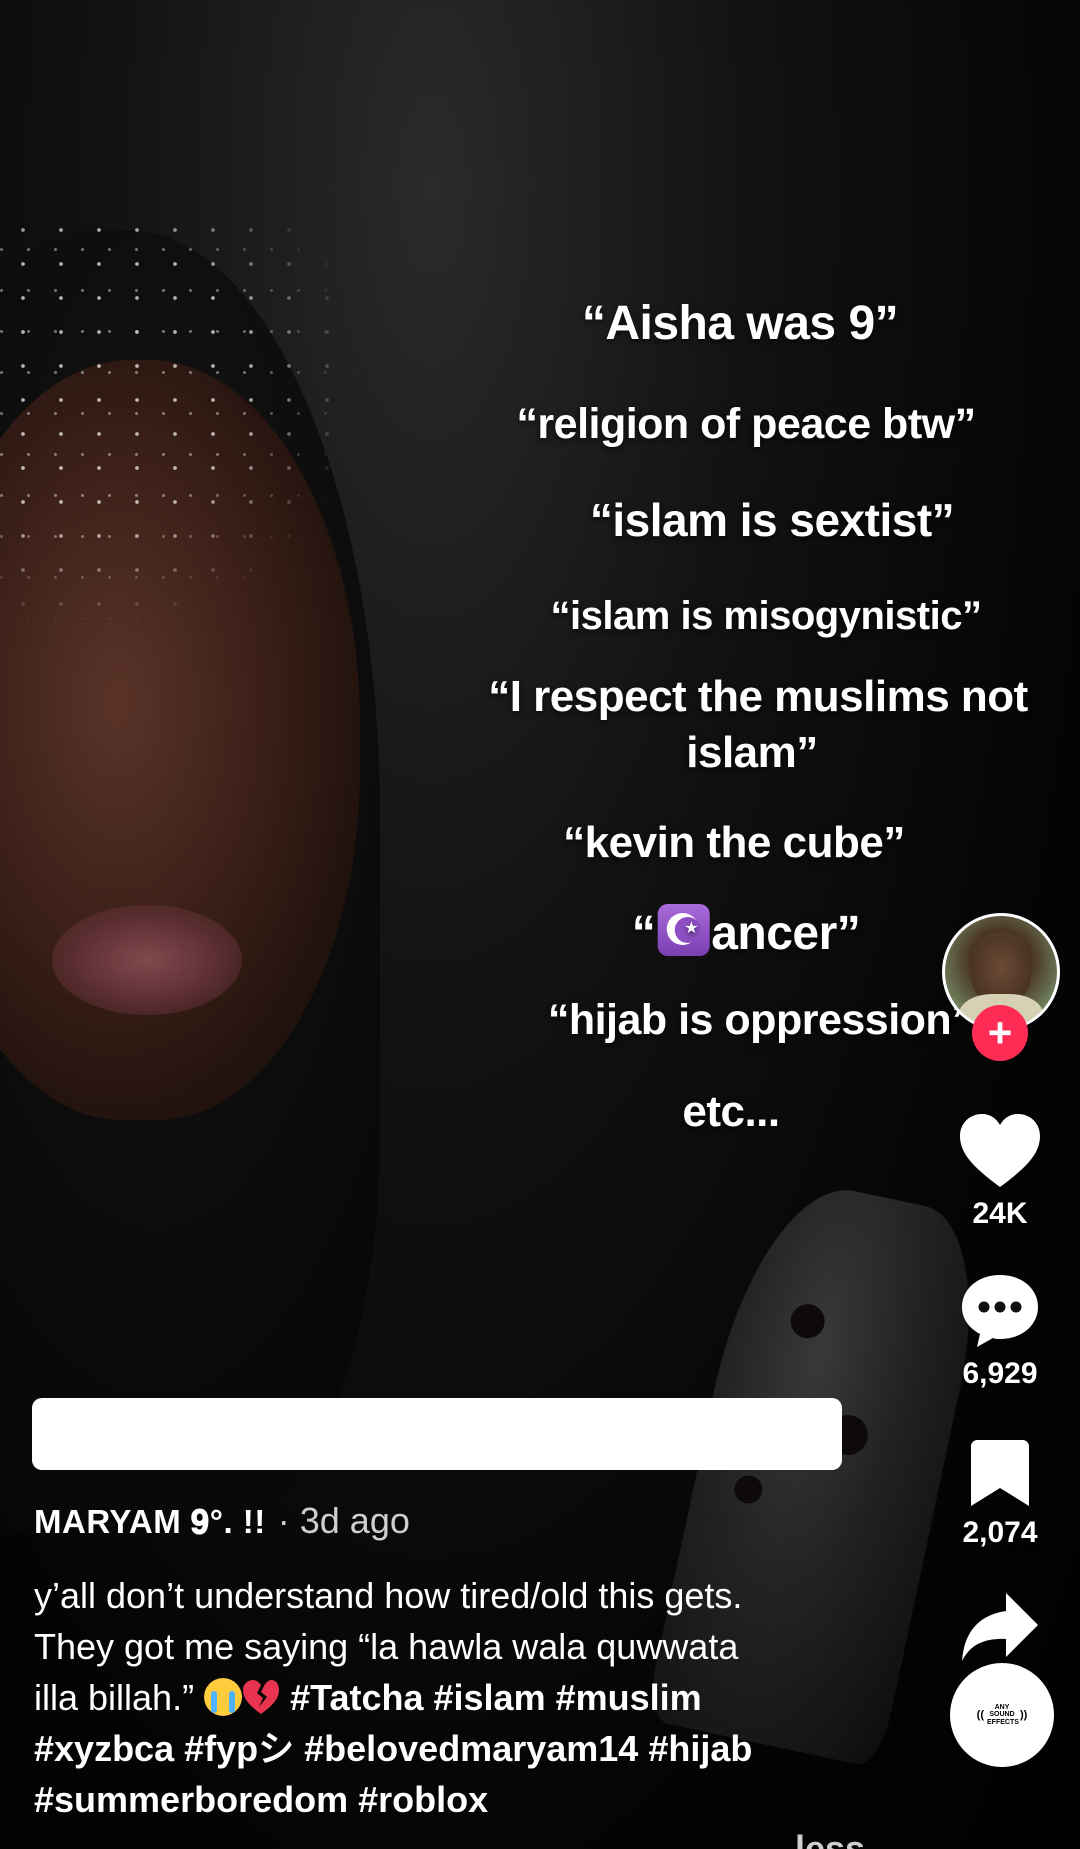 The image size is (1080, 1849). I want to click on post-time-text: 3d ago, so click(354, 1520).